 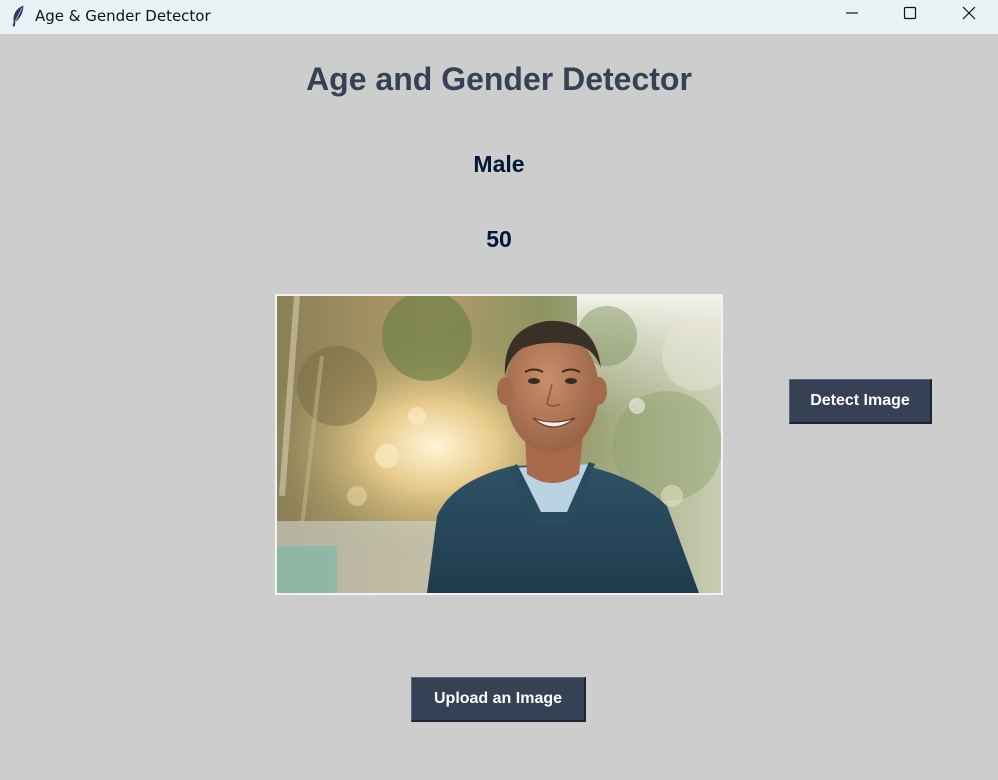 What do you see at coordinates (499, 239) in the screenshot?
I see `age-result-label: 50` at bounding box center [499, 239].